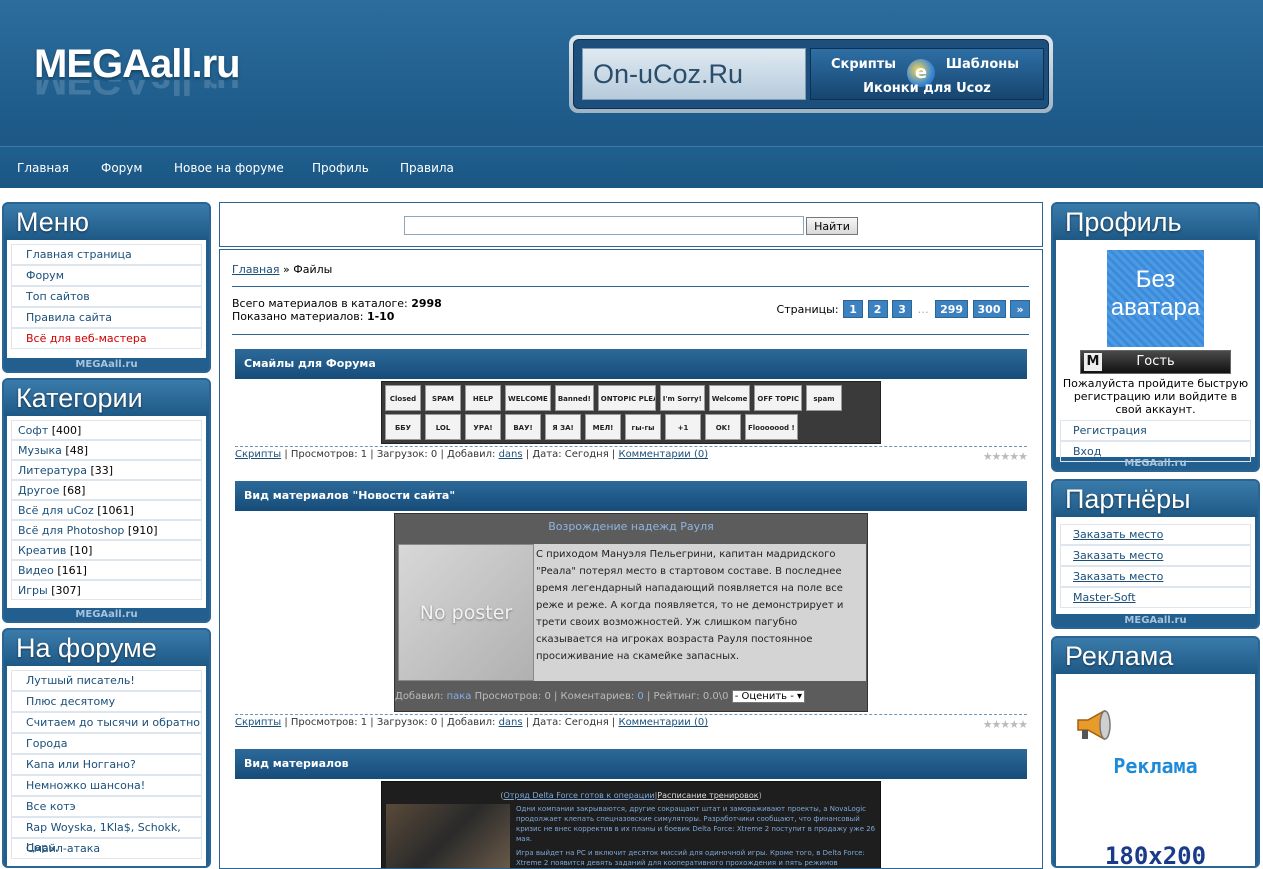 This screenshot has height=869, width=1263. Describe the element at coordinates (229, 168) in the screenshot. I see `nav-forum-new: Новое на форуме` at that location.